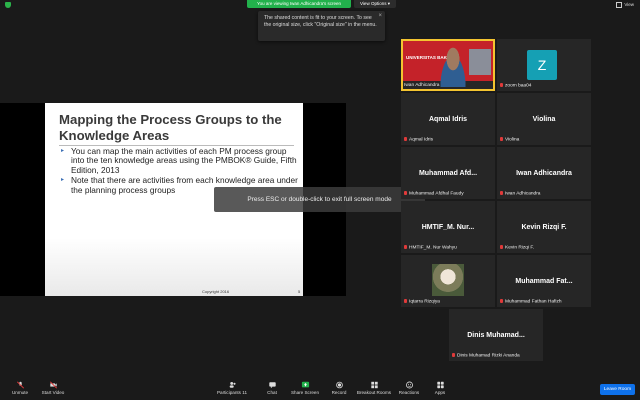 This screenshot has width=640, height=400. Describe the element at coordinates (8, 5) in the screenshot. I see `shield-icon` at that location.